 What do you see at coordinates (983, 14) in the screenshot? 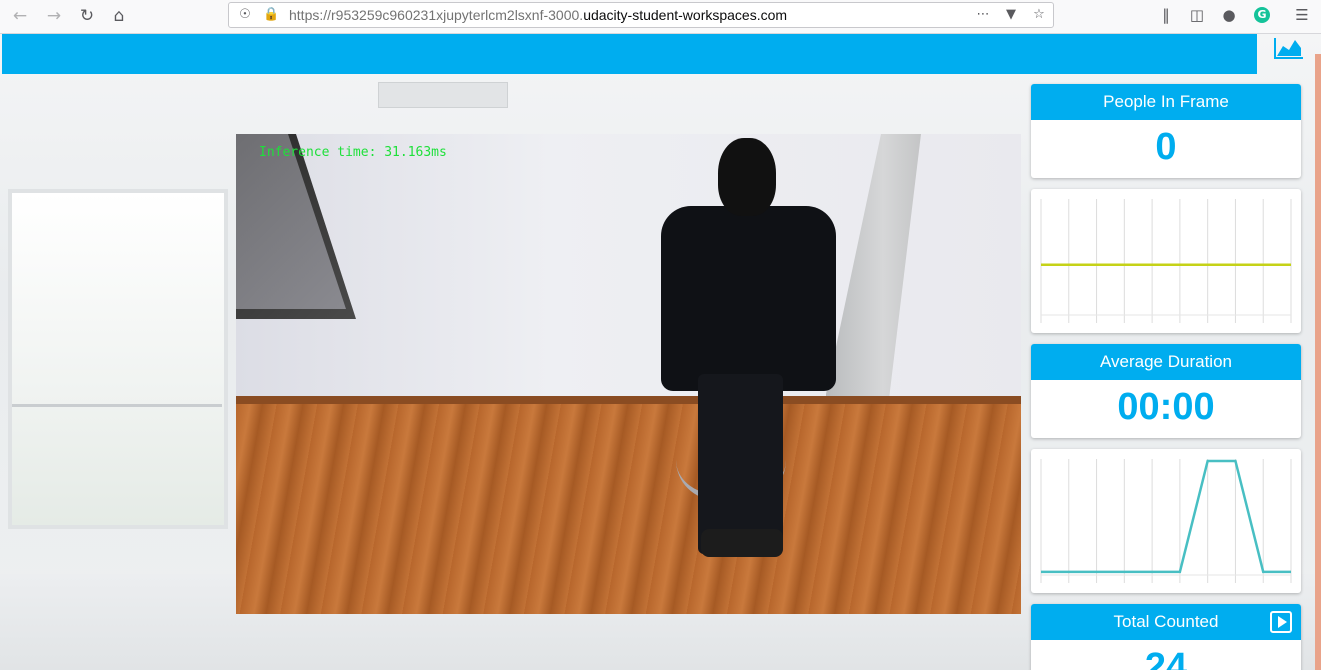
I see `more-icon: ⋯` at bounding box center [983, 14].